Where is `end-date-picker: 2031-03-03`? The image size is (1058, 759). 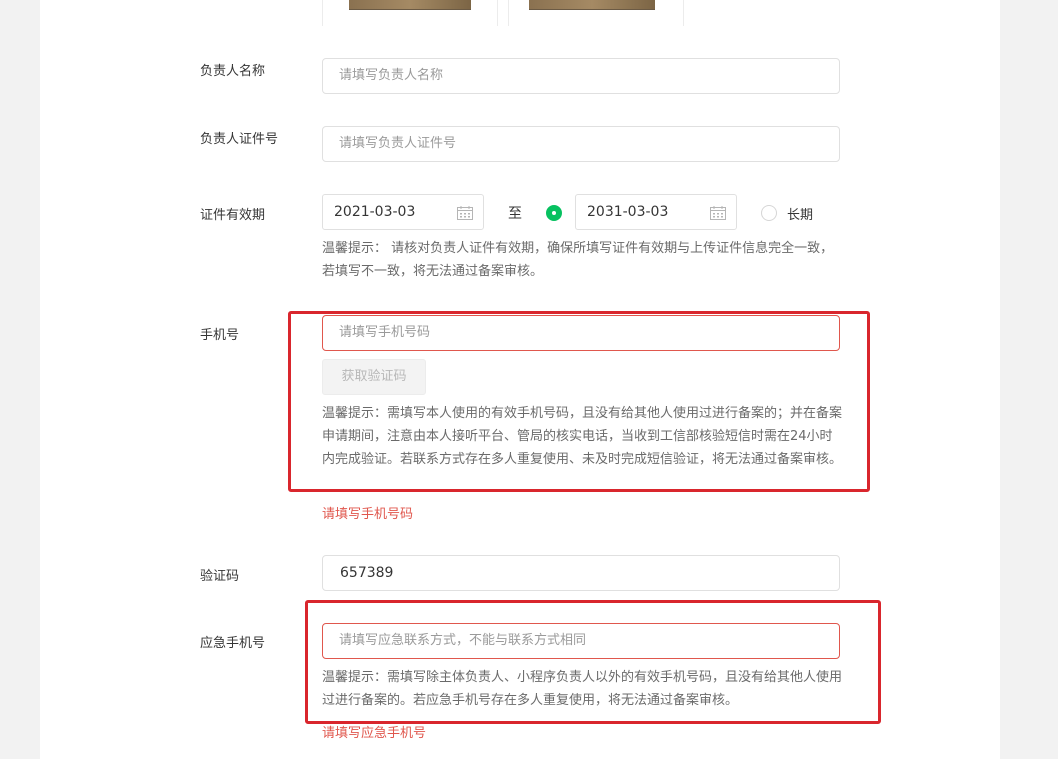 end-date-picker: 2031-03-03 is located at coordinates (656, 212).